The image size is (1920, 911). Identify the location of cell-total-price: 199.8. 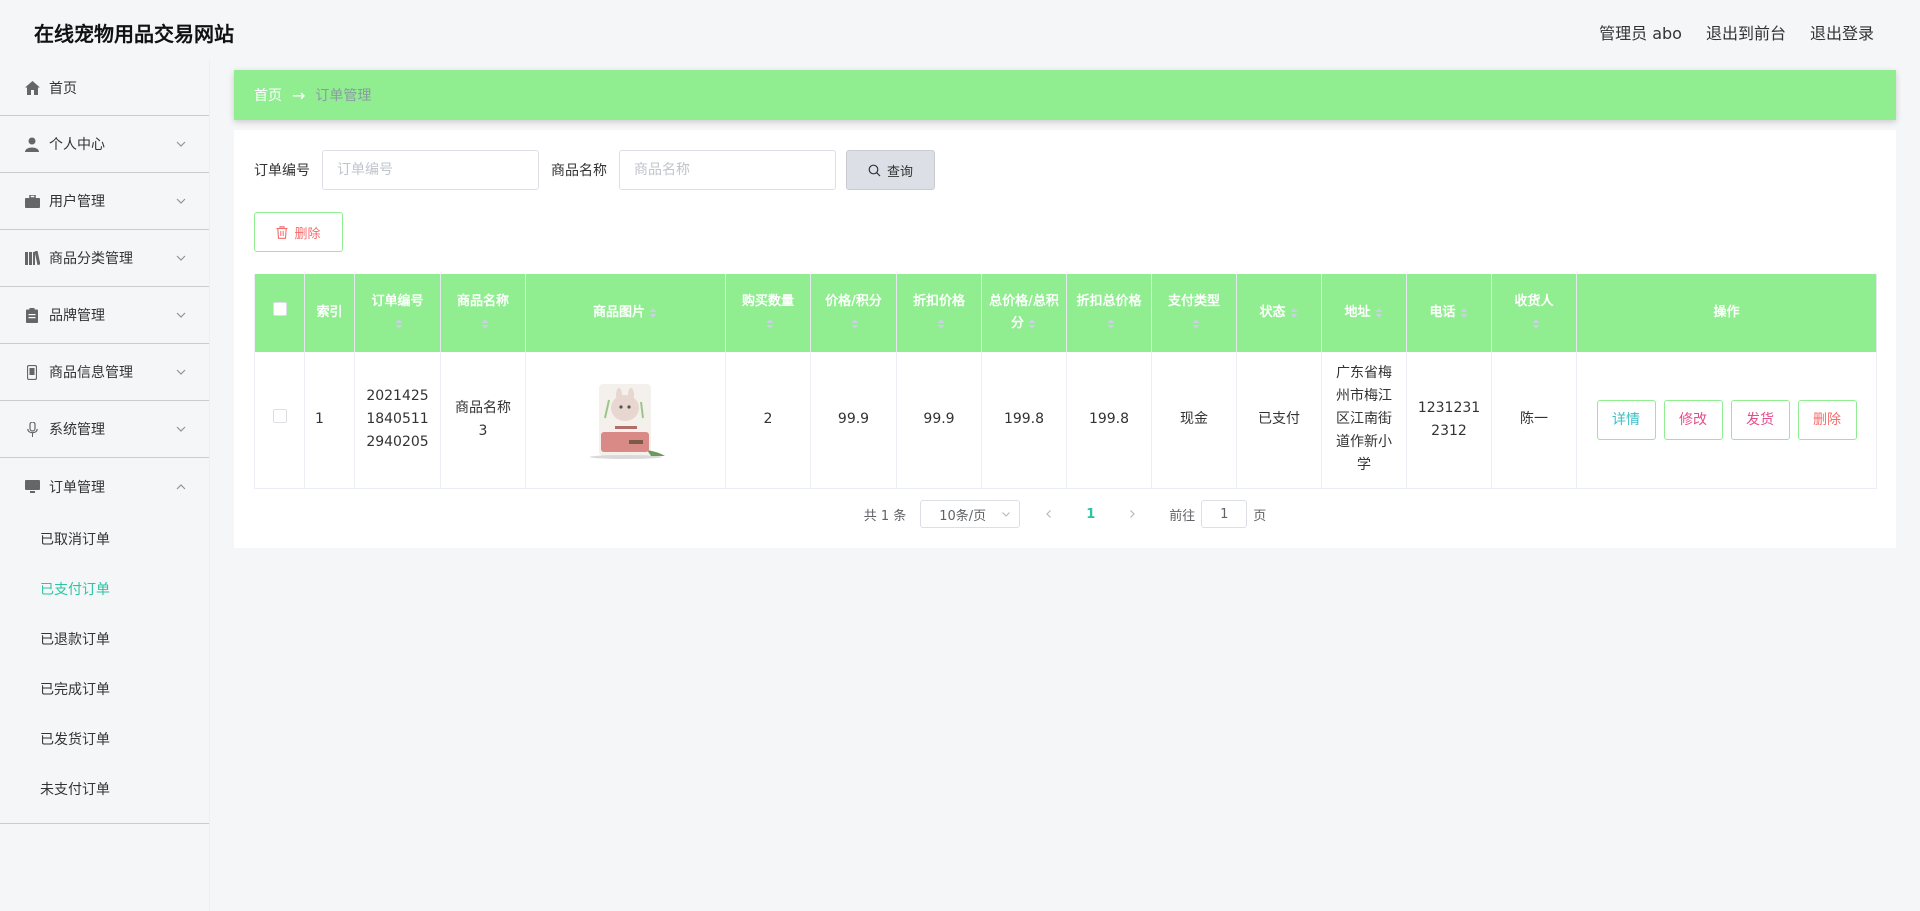
(1024, 420).